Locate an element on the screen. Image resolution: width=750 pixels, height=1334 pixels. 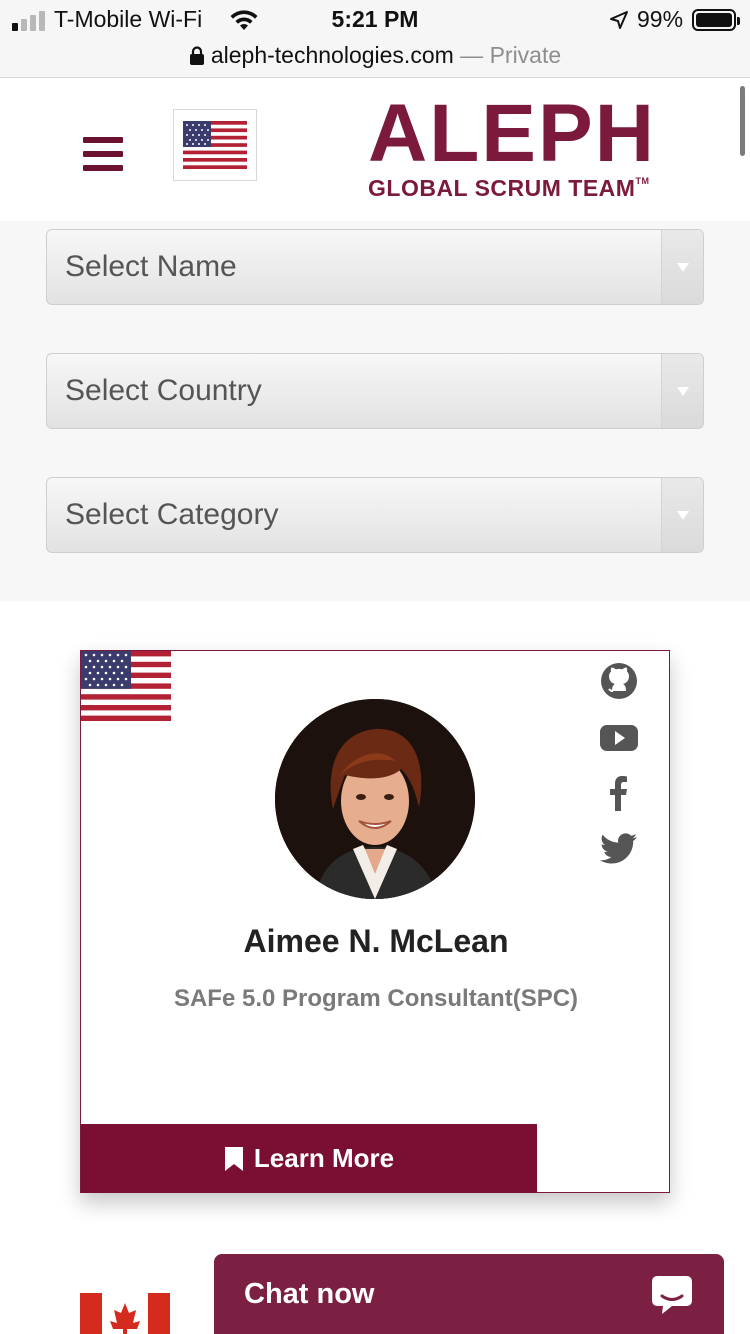
country-select: Select Country is located at coordinates (375, 391).